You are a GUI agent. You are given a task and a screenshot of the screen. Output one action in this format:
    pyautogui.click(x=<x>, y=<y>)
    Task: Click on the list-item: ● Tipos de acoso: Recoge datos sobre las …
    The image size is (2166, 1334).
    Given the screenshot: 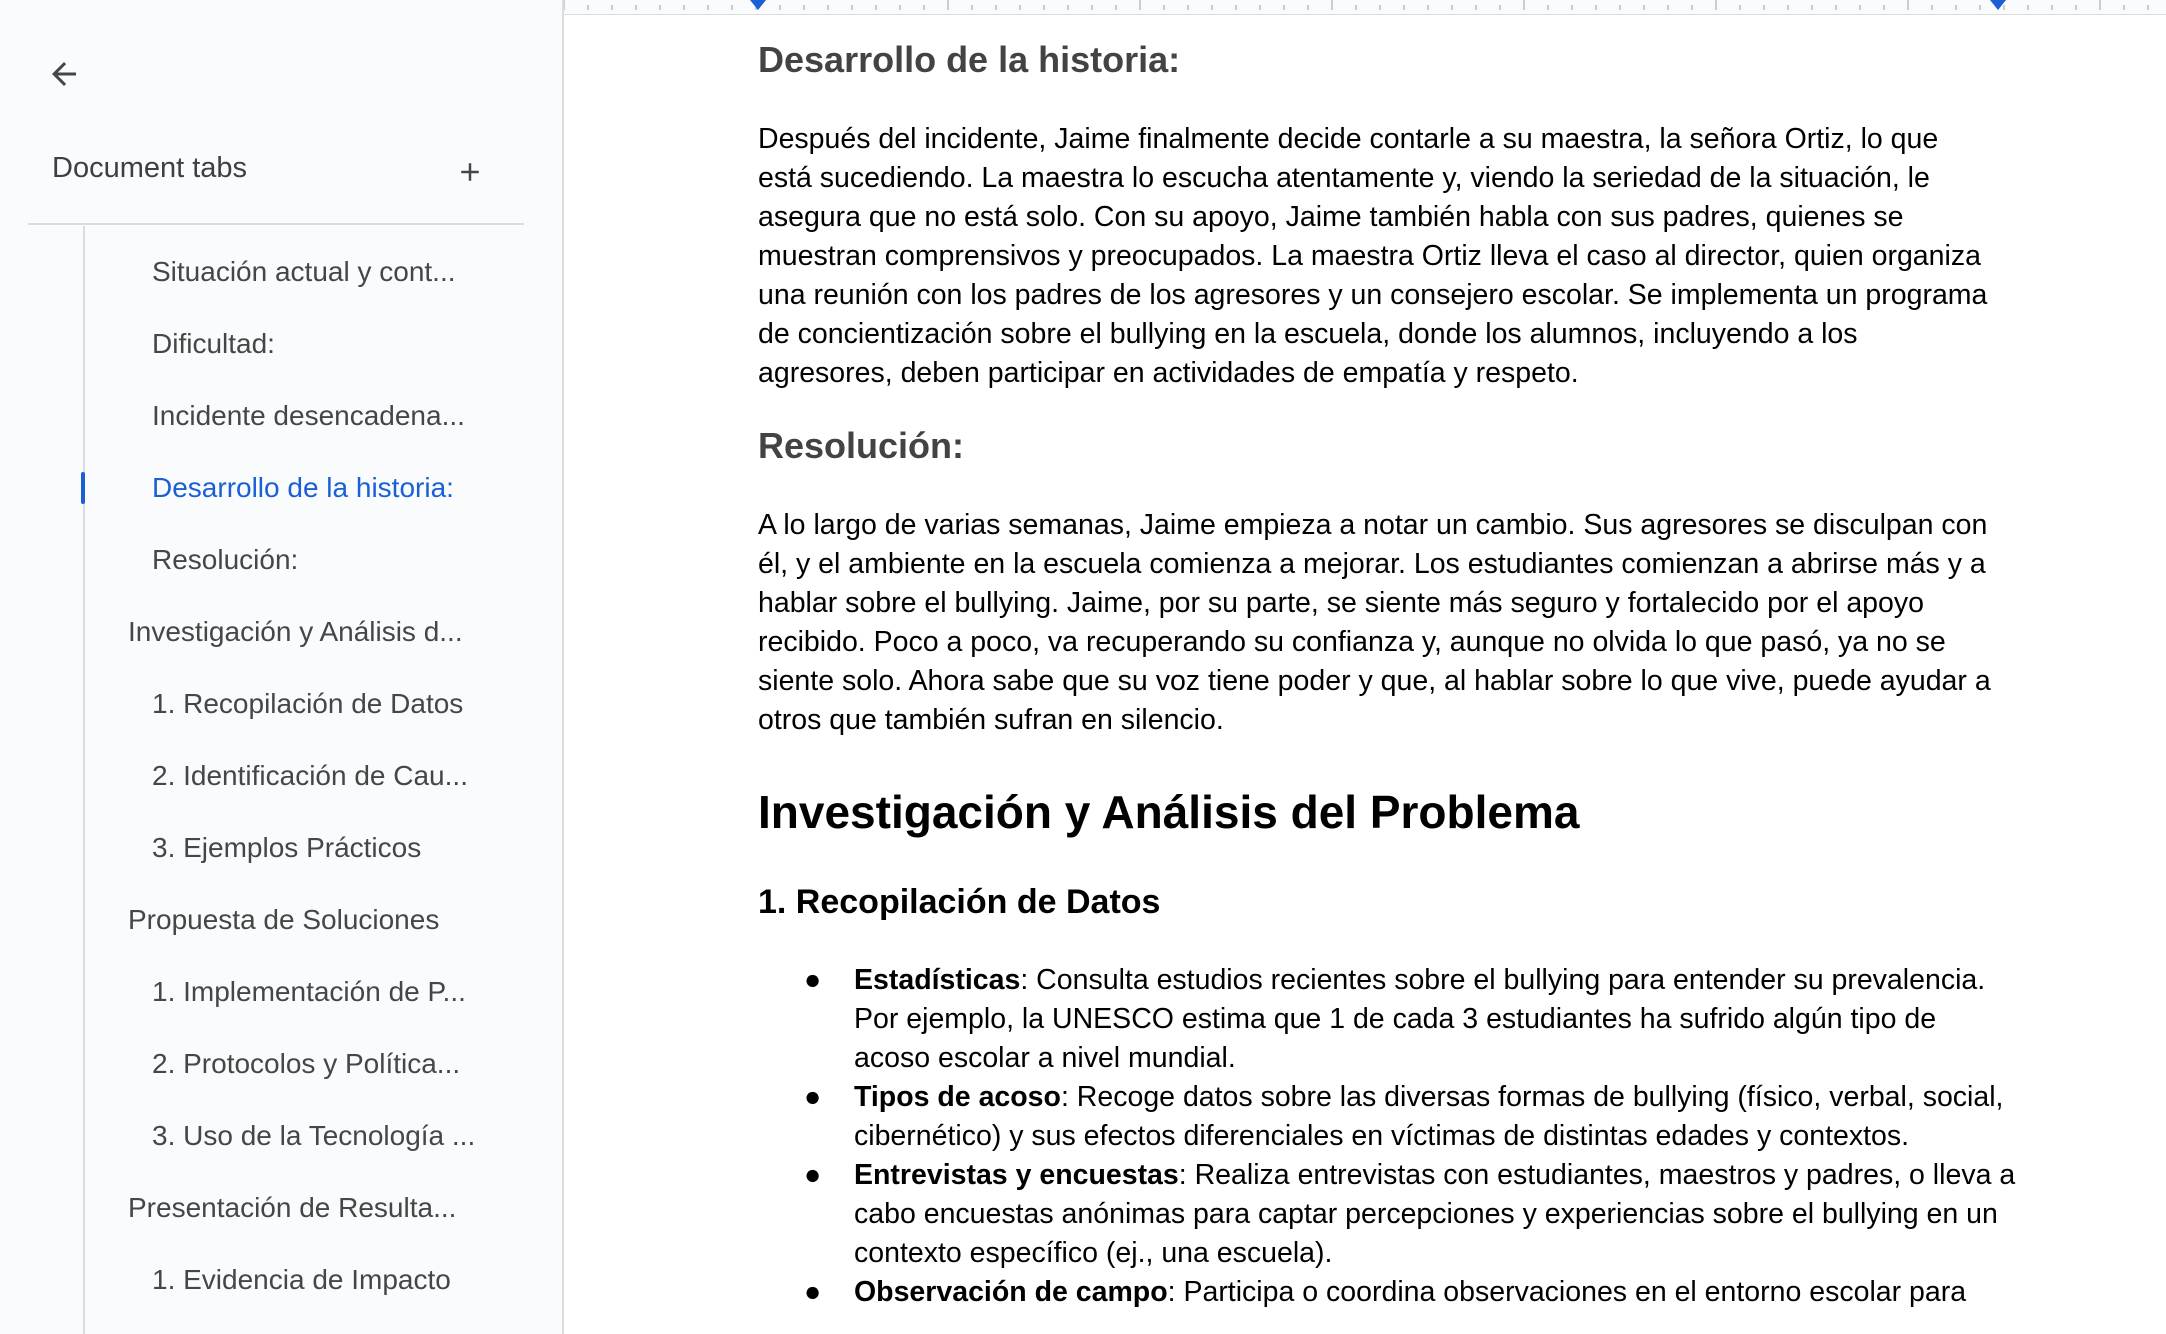 What is the action you would take?
    pyautogui.click(x=1388, y=1117)
    